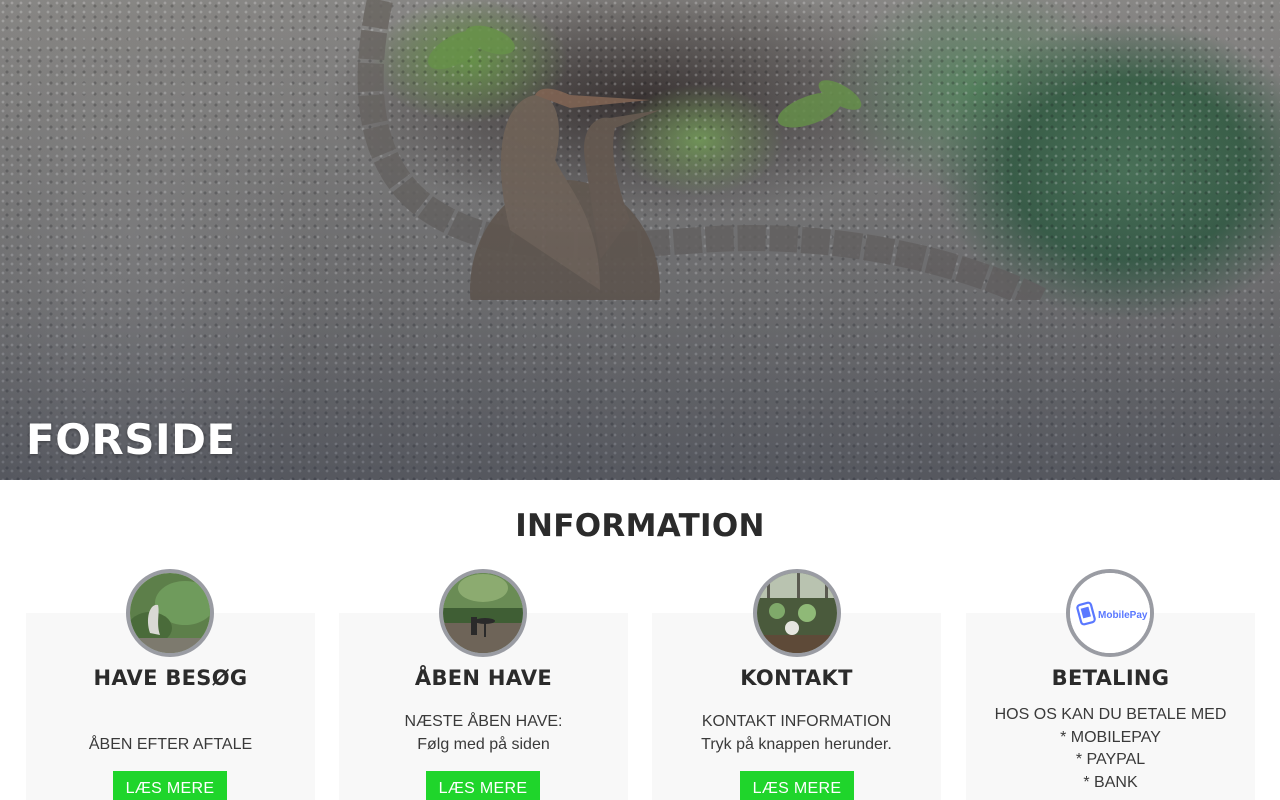 Image resolution: width=1280 pixels, height=800 pixels. What do you see at coordinates (1110, 759) in the screenshot?
I see `card-text-line: * PAYPAL` at bounding box center [1110, 759].